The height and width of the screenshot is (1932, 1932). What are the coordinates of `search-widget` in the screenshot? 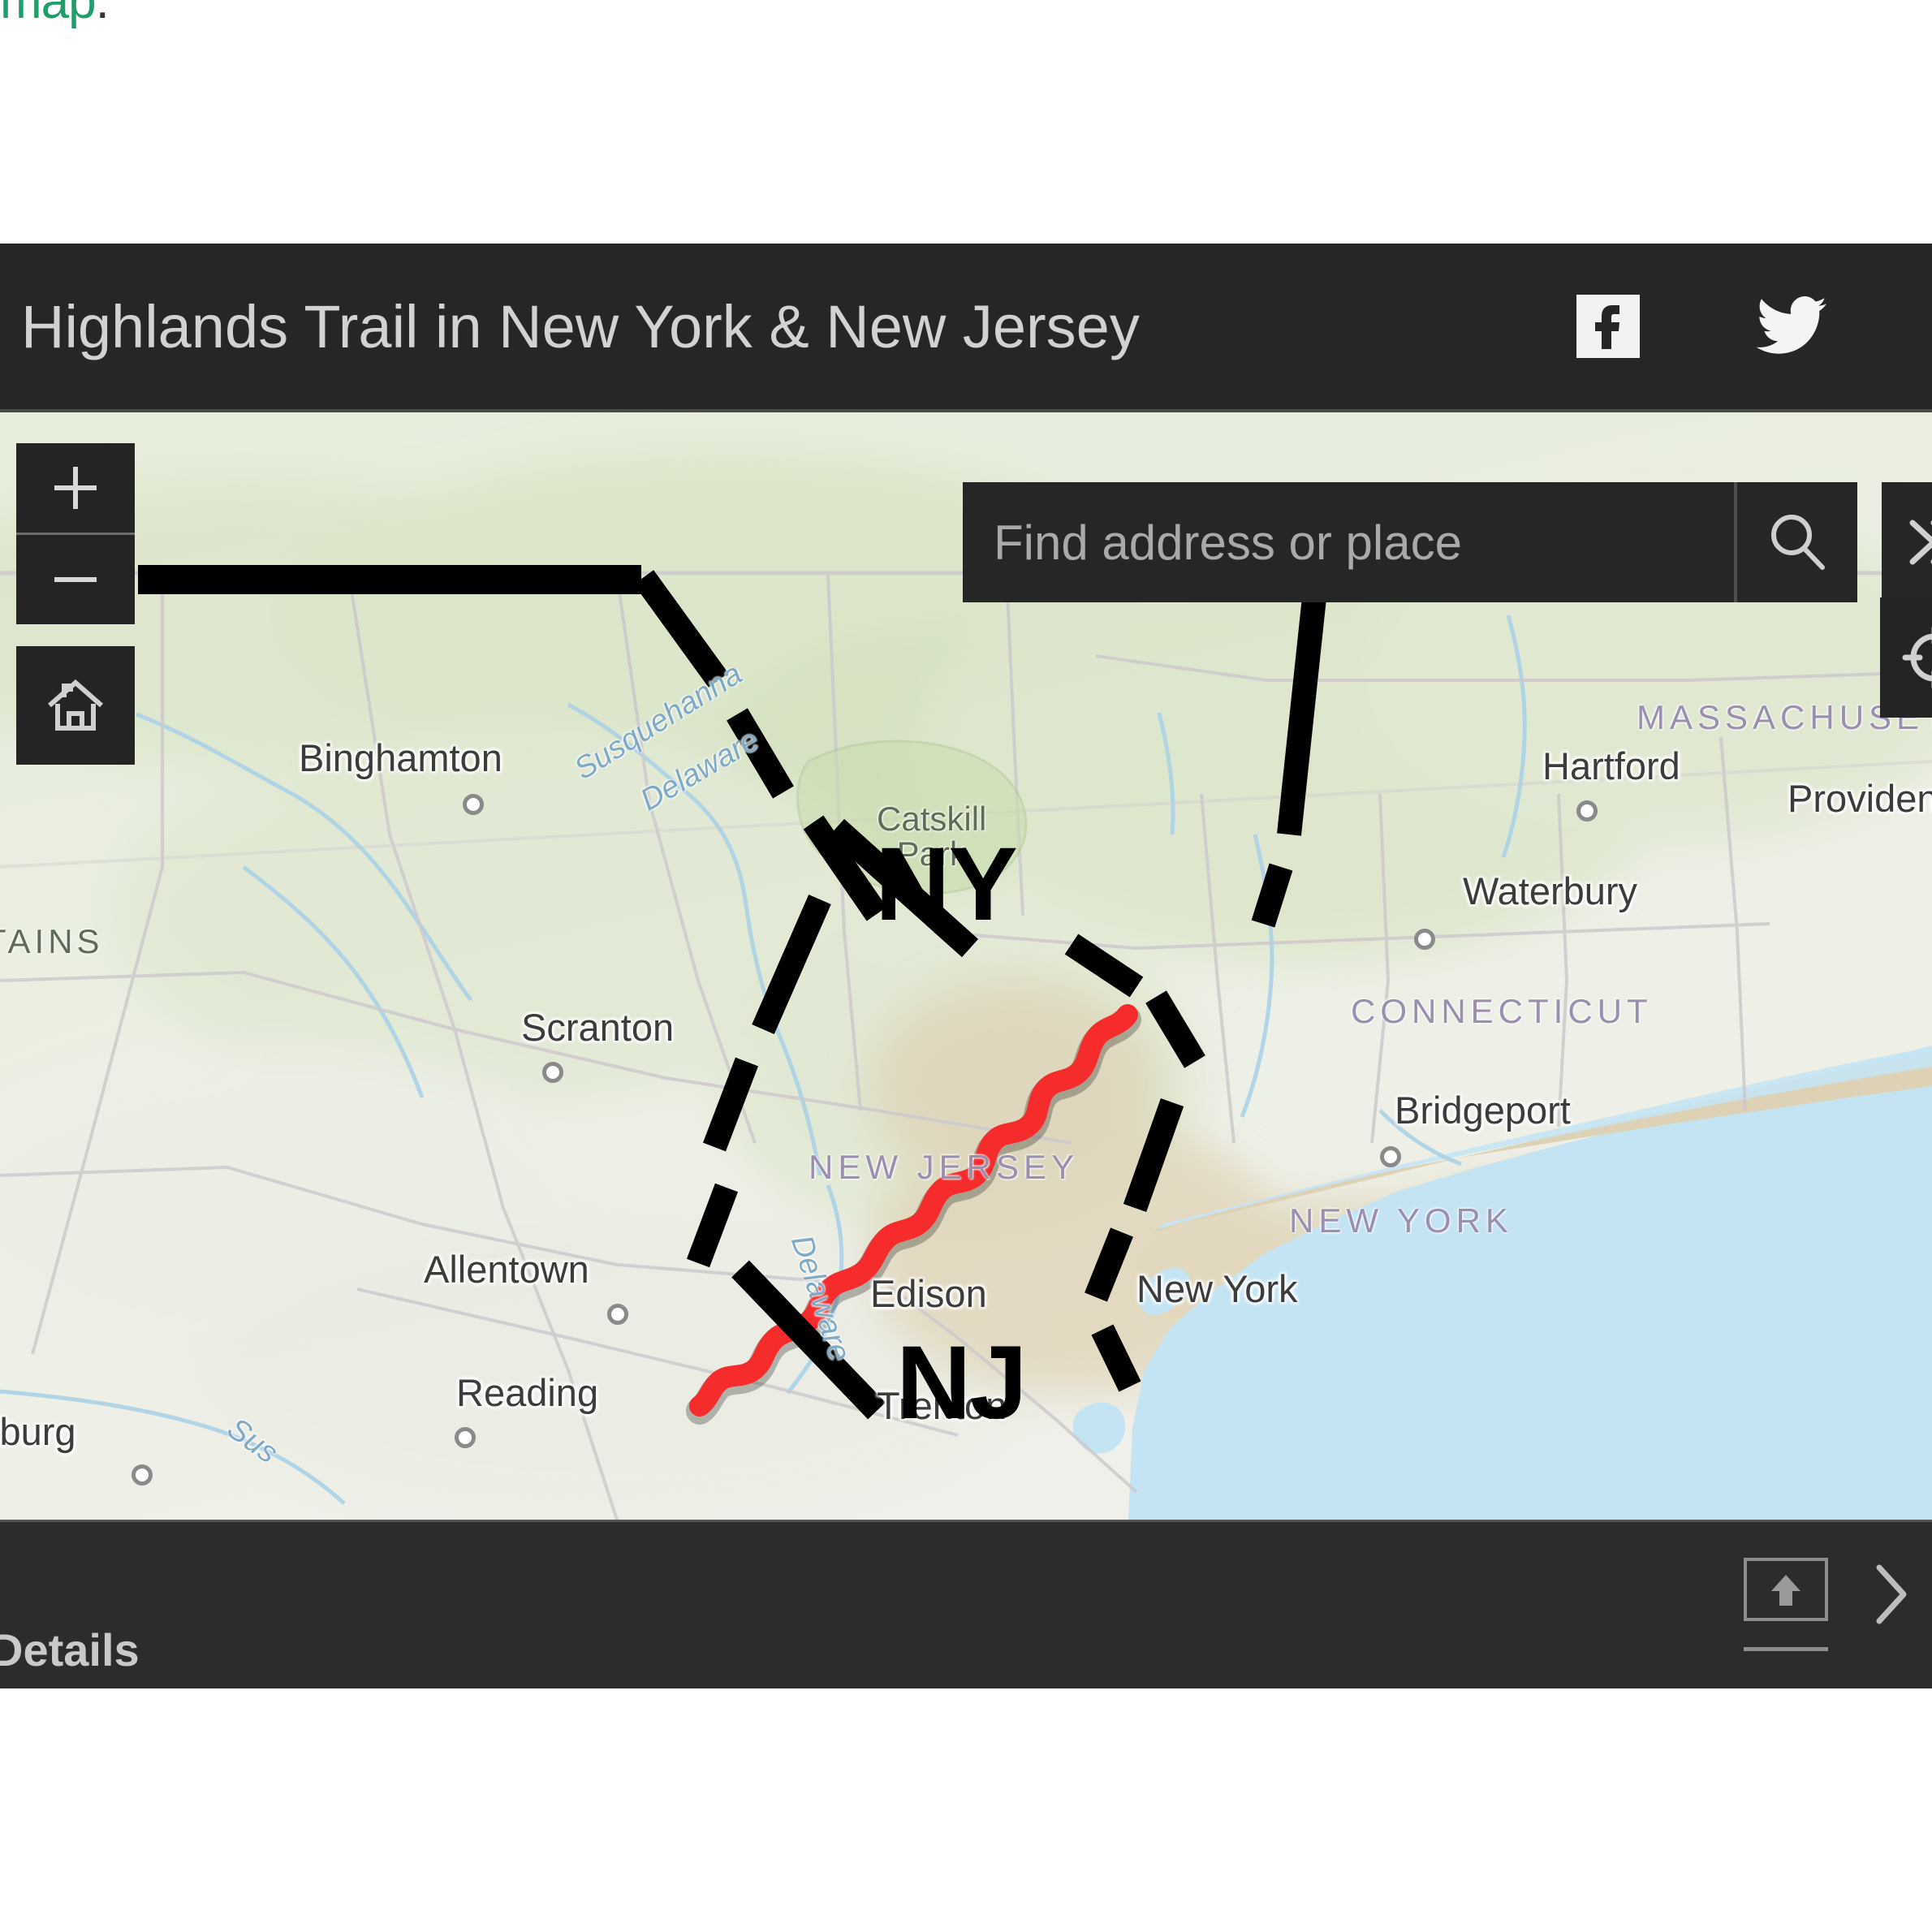 It's located at (1410, 542).